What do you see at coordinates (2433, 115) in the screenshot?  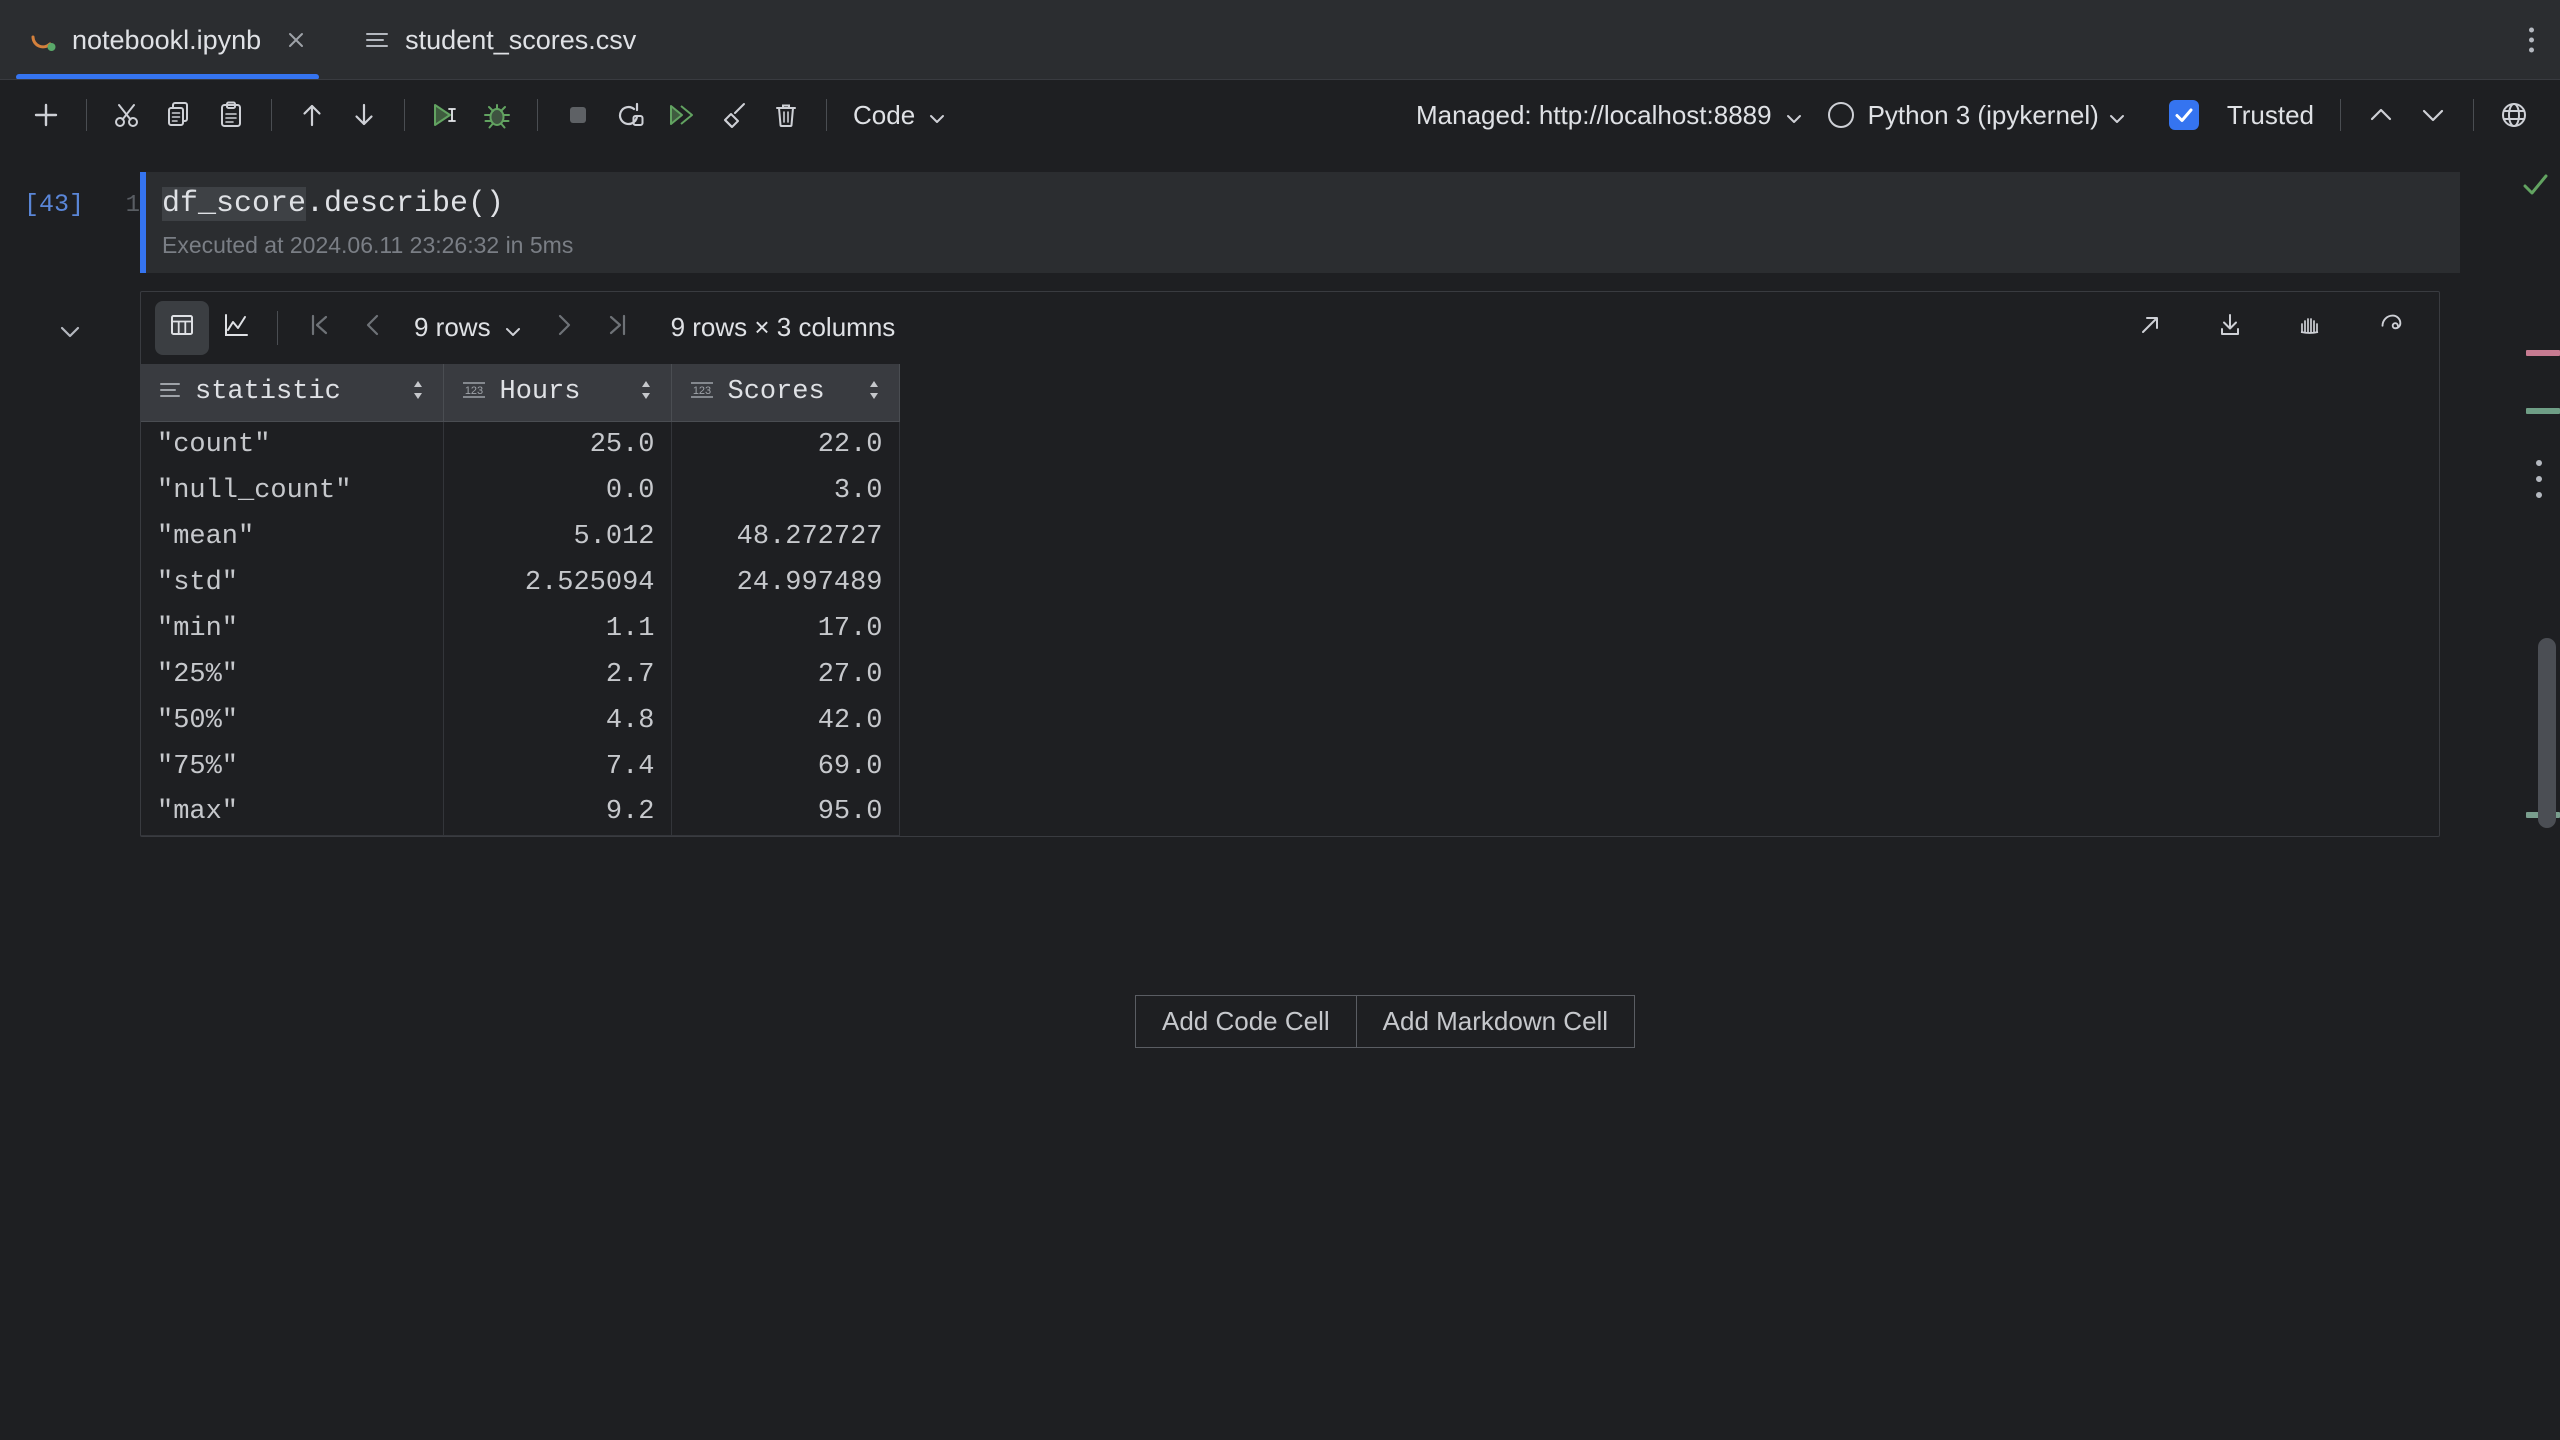 I see `next-cell-button` at bounding box center [2433, 115].